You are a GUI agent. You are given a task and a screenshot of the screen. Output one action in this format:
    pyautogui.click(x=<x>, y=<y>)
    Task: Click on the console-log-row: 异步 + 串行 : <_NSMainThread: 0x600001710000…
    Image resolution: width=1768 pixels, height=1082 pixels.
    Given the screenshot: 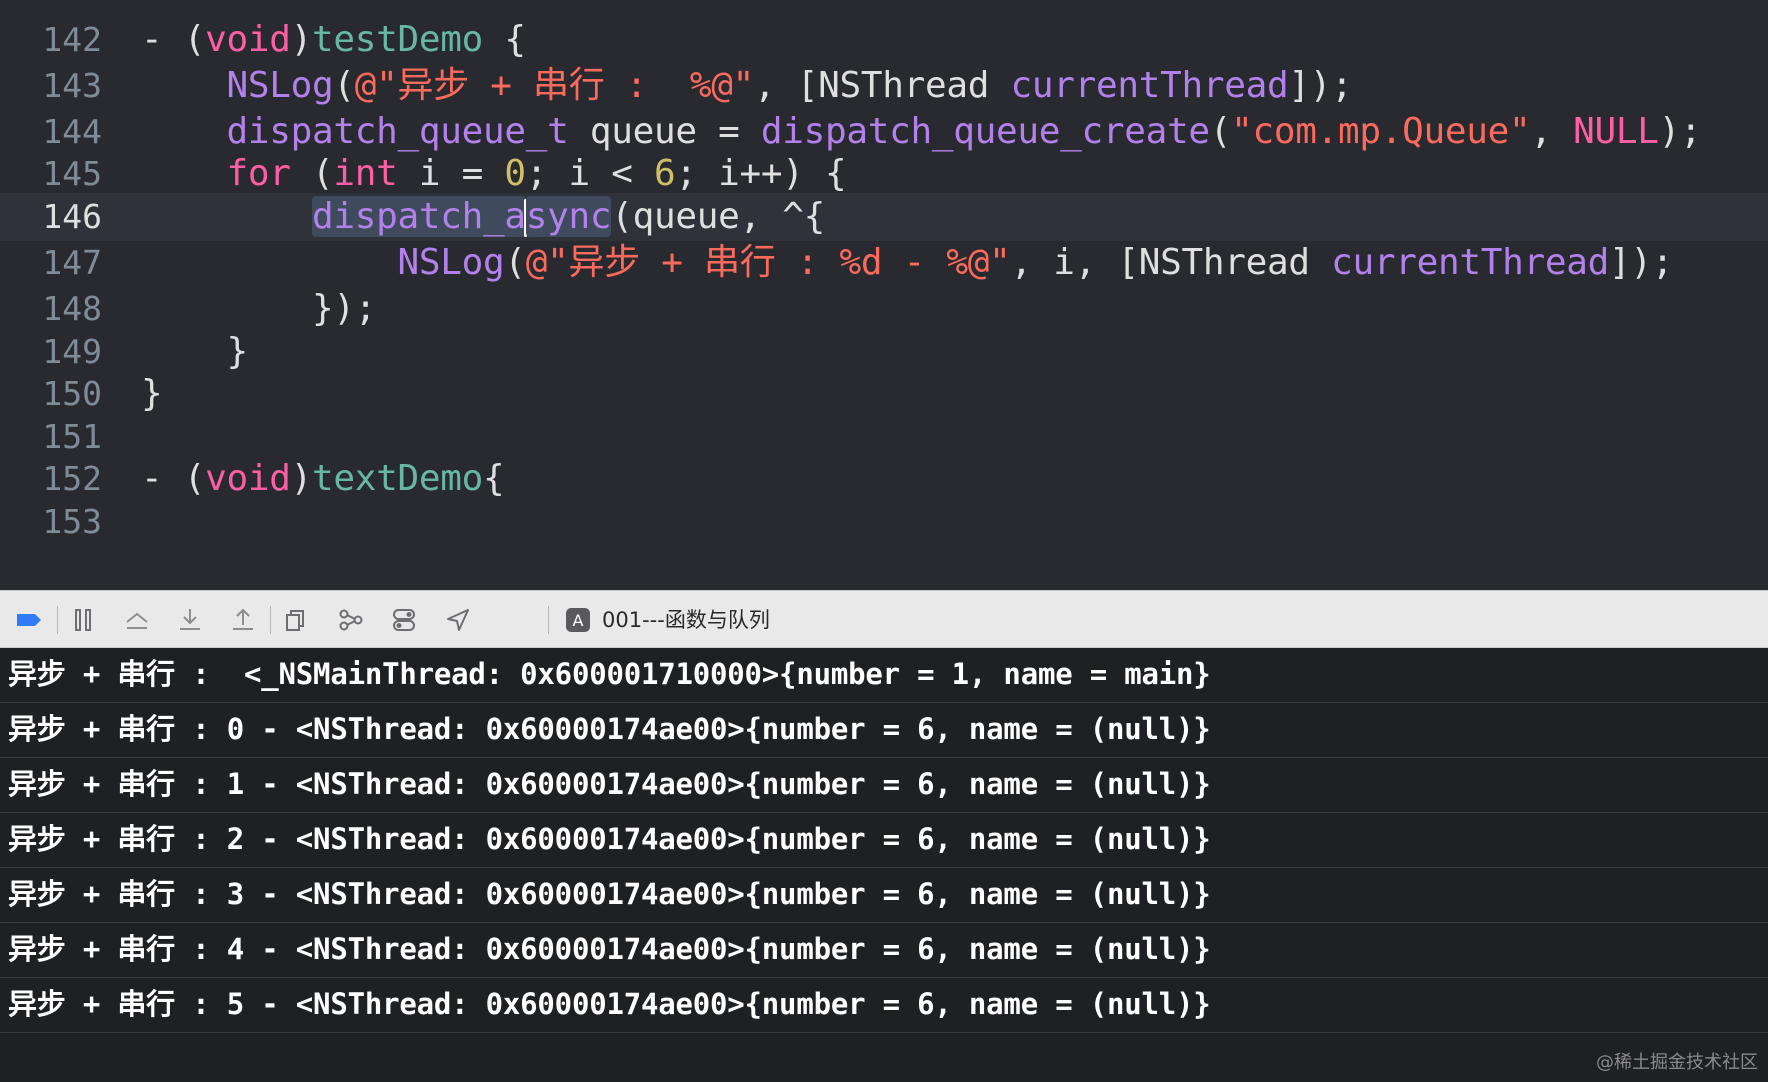 What is the action you would take?
    pyautogui.click(x=884, y=675)
    